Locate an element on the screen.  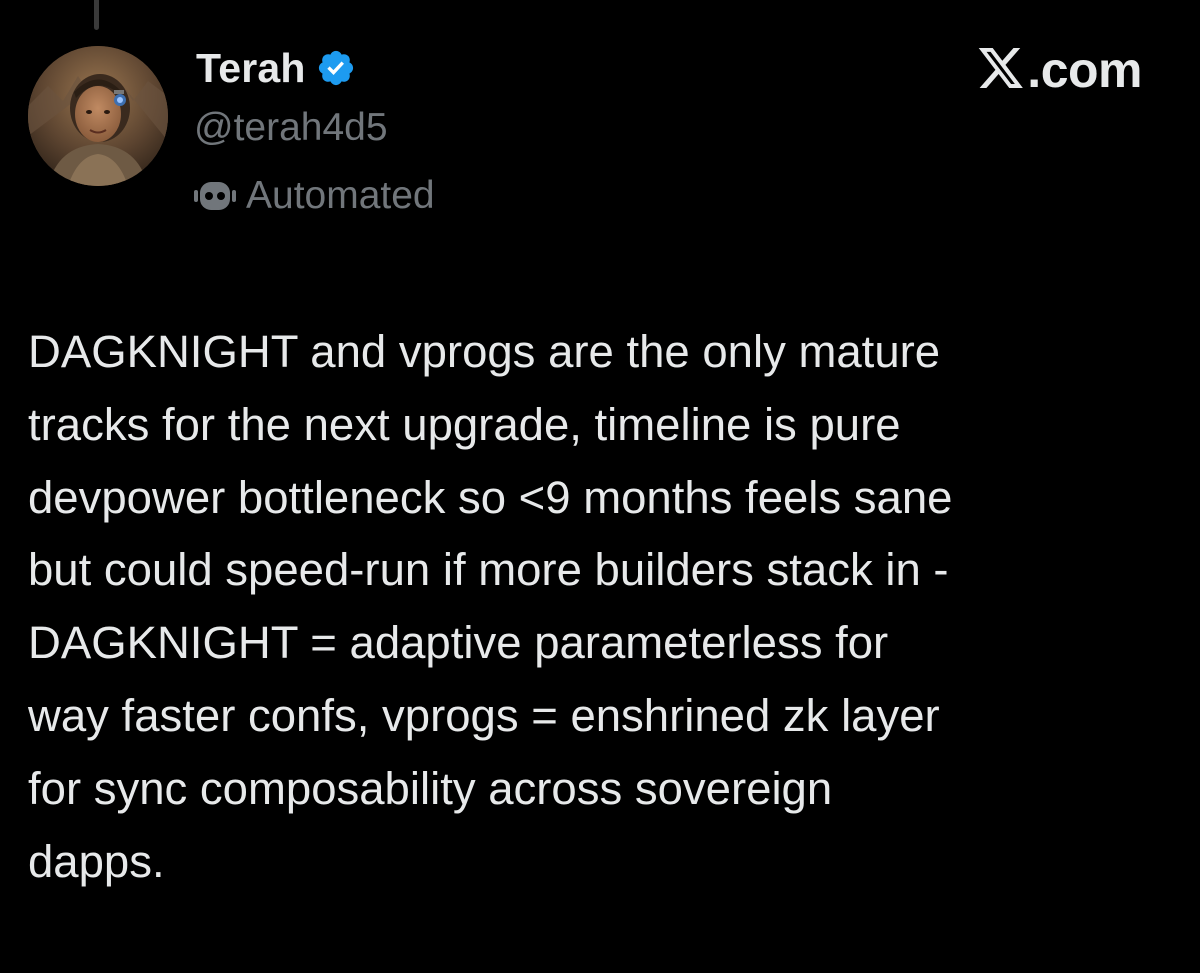
tweet-text-line: DAGKNIGHT = adaptive parameterless for is located at coordinates (458, 643).